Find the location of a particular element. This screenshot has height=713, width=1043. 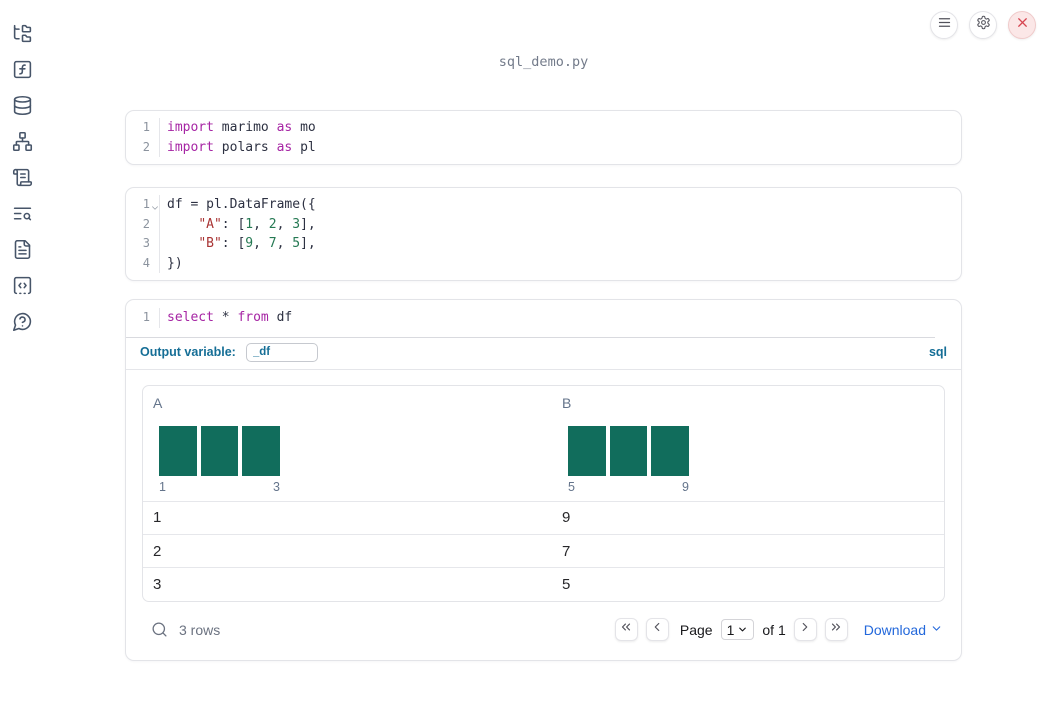

output-variable-row: Output variable: sql is located at coordinates (543, 354).